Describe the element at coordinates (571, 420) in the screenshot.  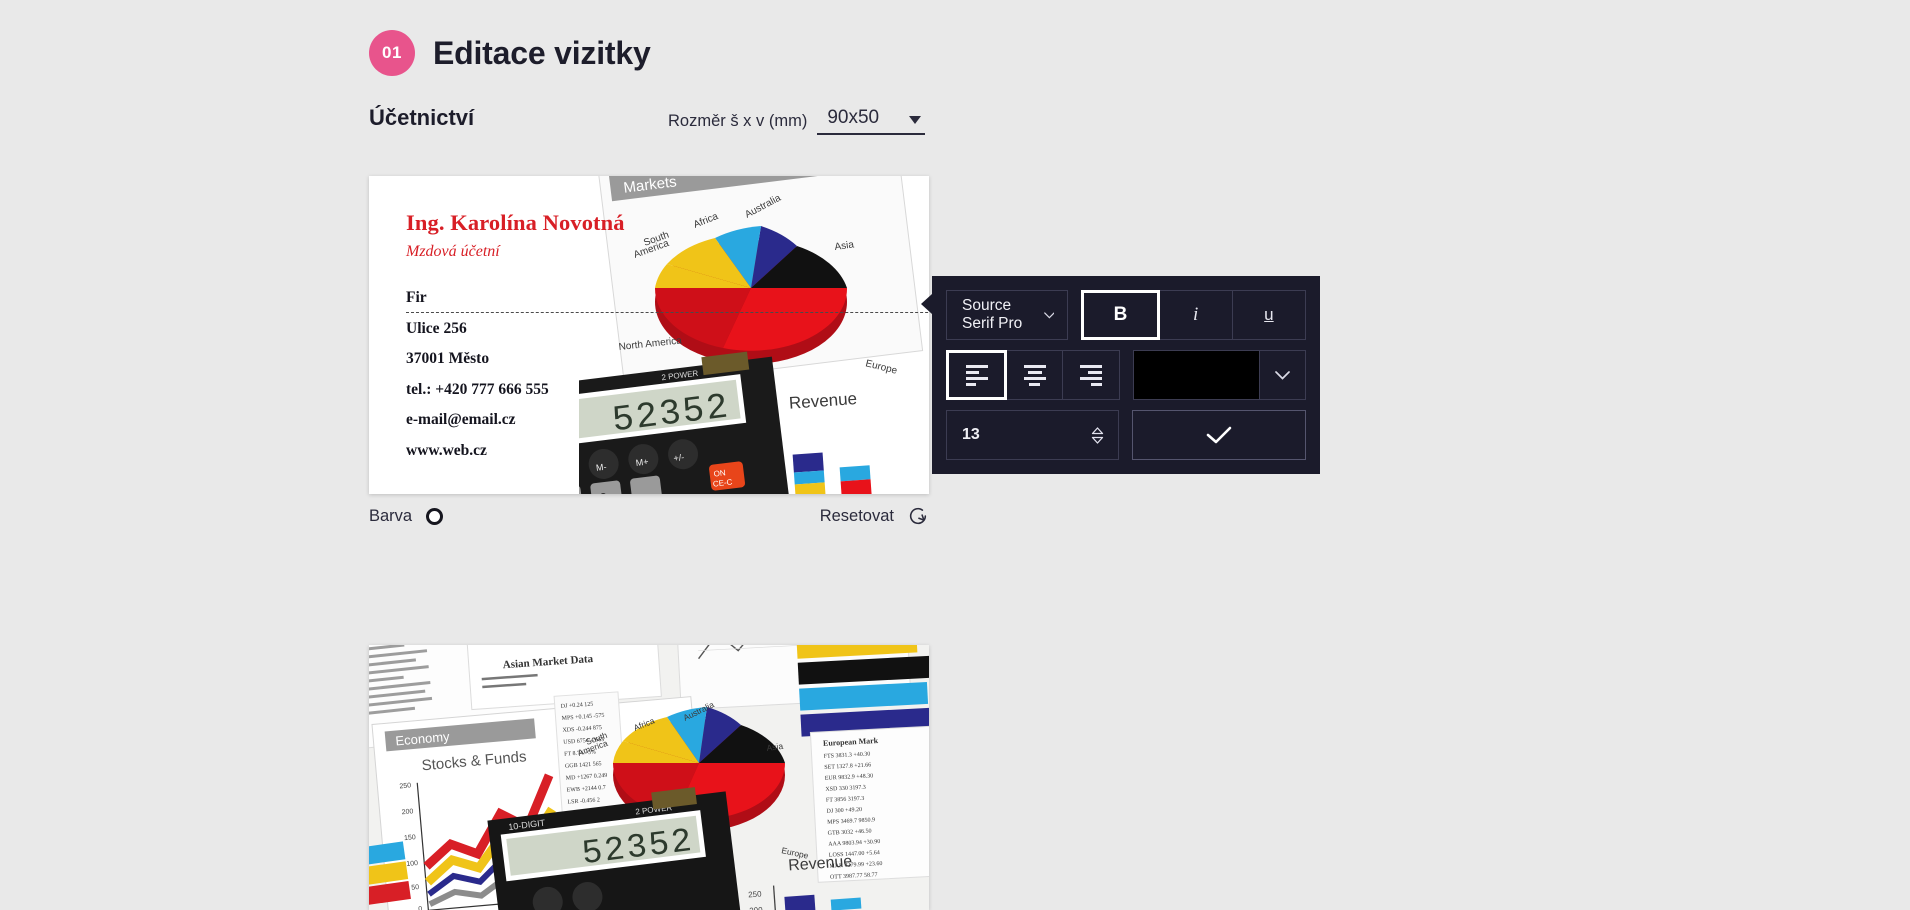
I see `card-email: e-mail@email.cz` at that location.